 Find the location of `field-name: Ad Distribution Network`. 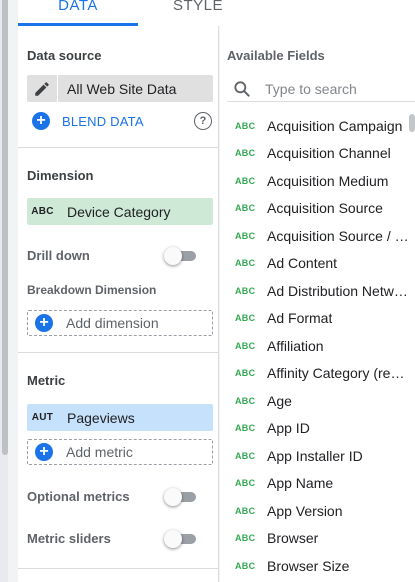

field-name: Ad Distribution Network is located at coordinates (338, 290).